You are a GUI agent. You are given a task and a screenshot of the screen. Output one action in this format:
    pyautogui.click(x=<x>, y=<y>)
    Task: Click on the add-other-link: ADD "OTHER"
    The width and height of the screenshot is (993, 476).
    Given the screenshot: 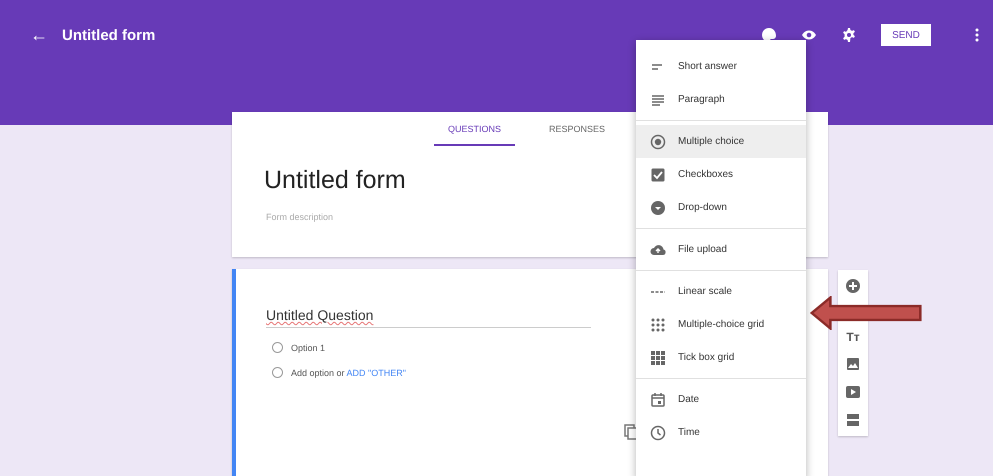 What is the action you would take?
    pyautogui.click(x=376, y=373)
    